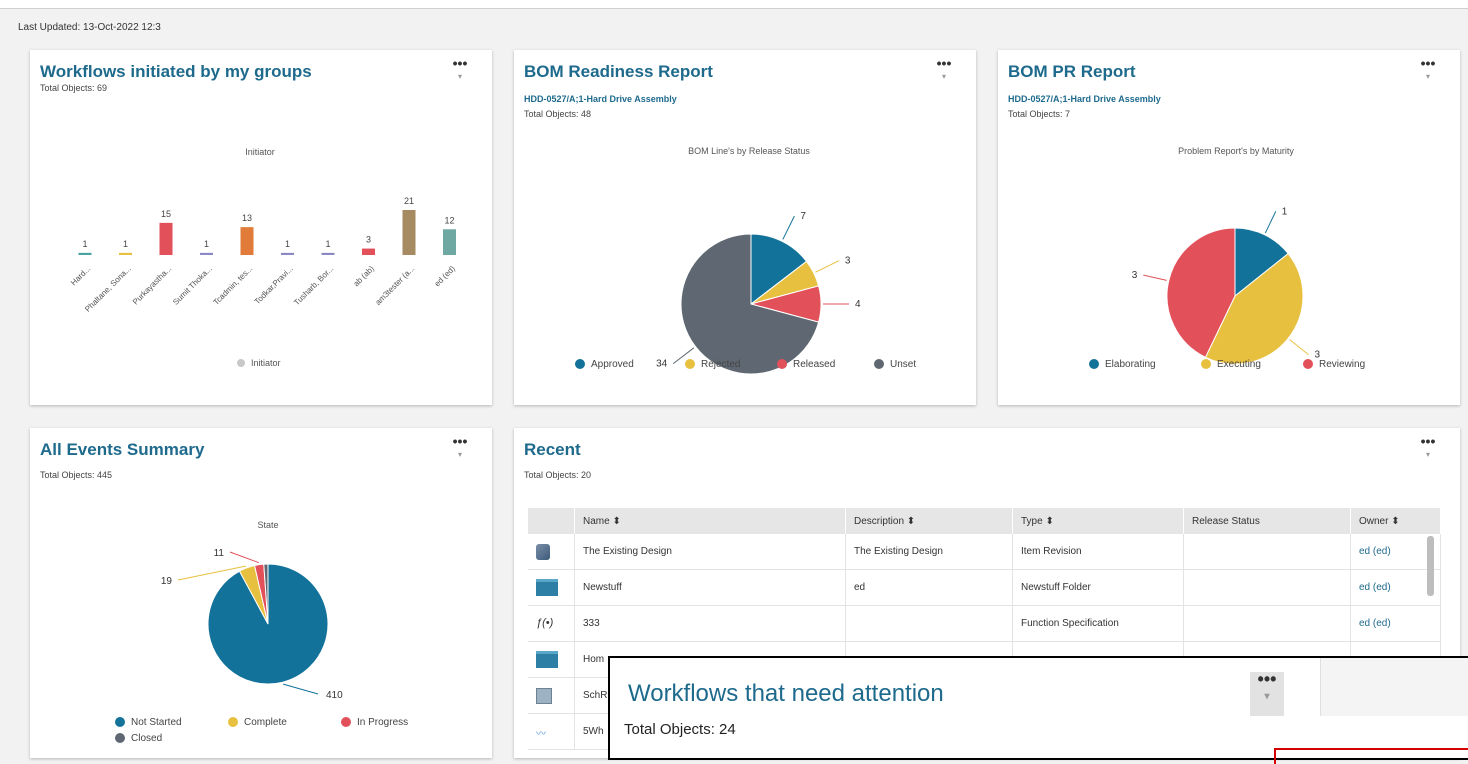 The image size is (1468, 764). I want to click on bar-value-label: 13, so click(247, 218).